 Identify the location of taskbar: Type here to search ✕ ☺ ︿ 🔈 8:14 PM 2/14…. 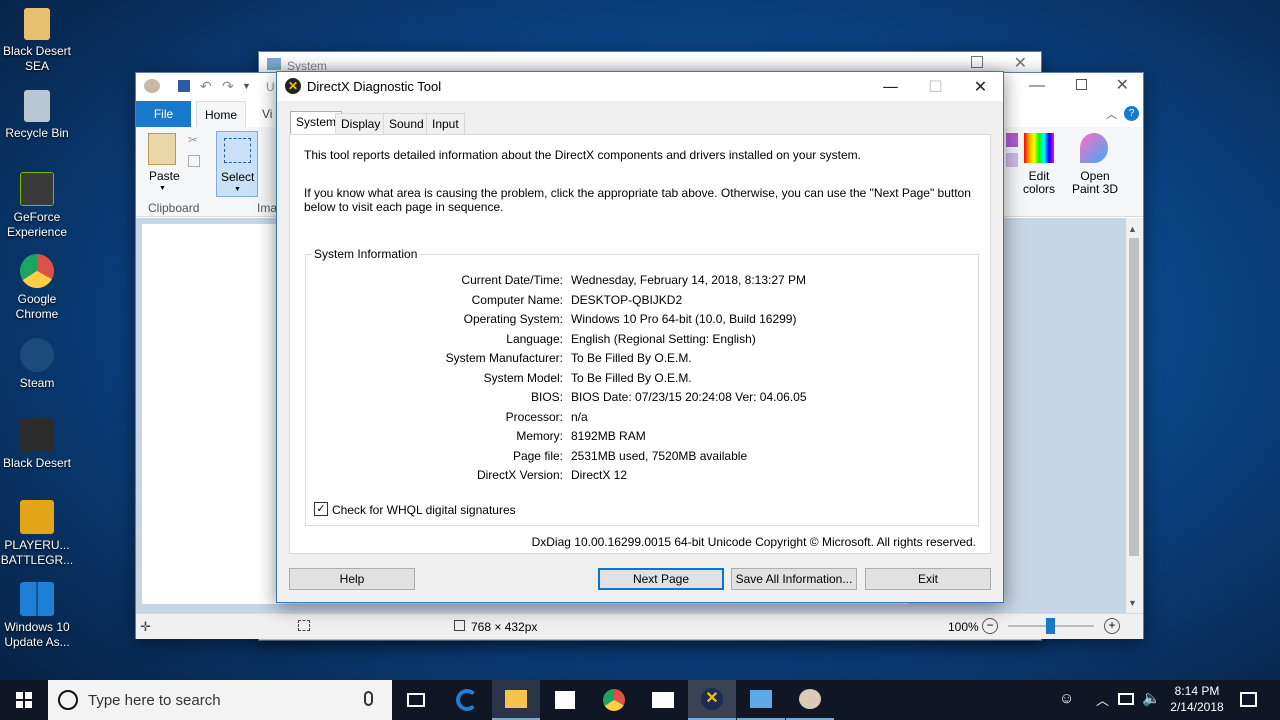
(640, 700).